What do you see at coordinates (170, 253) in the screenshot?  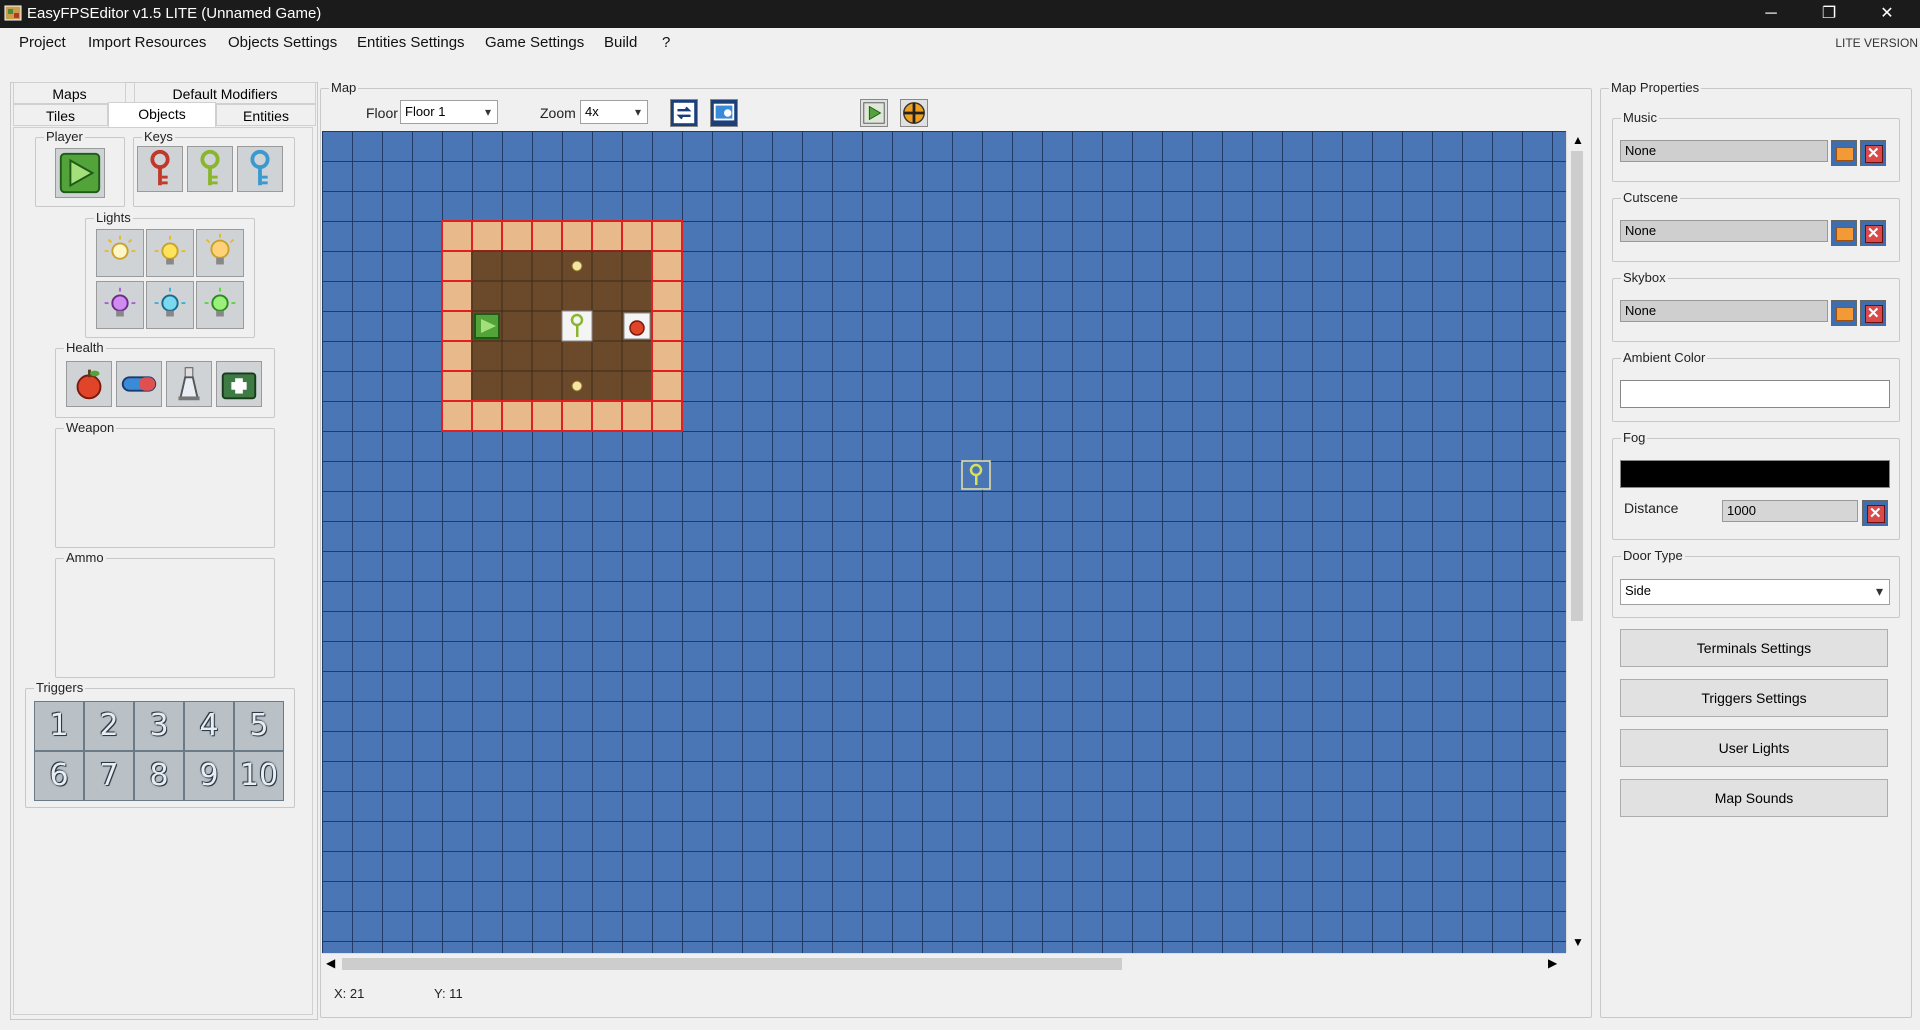 I see `light-yellow-tile` at bounding box center [170, 253].